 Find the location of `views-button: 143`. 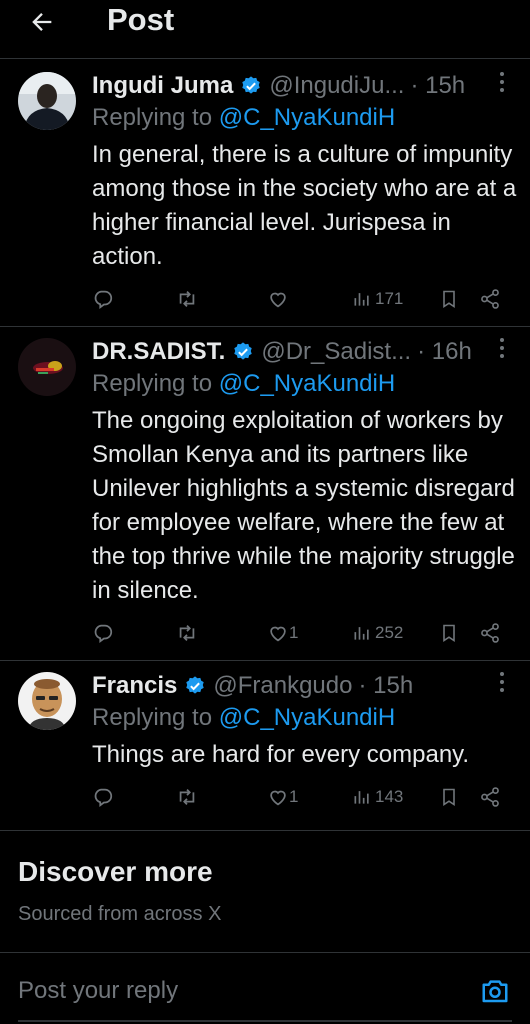

views-button: 143 is located at coordinates (377, 797).